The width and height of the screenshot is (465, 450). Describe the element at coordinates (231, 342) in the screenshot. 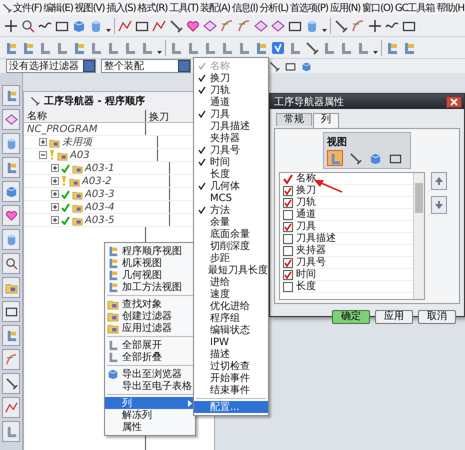

I see `menu-item: IPW` at that location.